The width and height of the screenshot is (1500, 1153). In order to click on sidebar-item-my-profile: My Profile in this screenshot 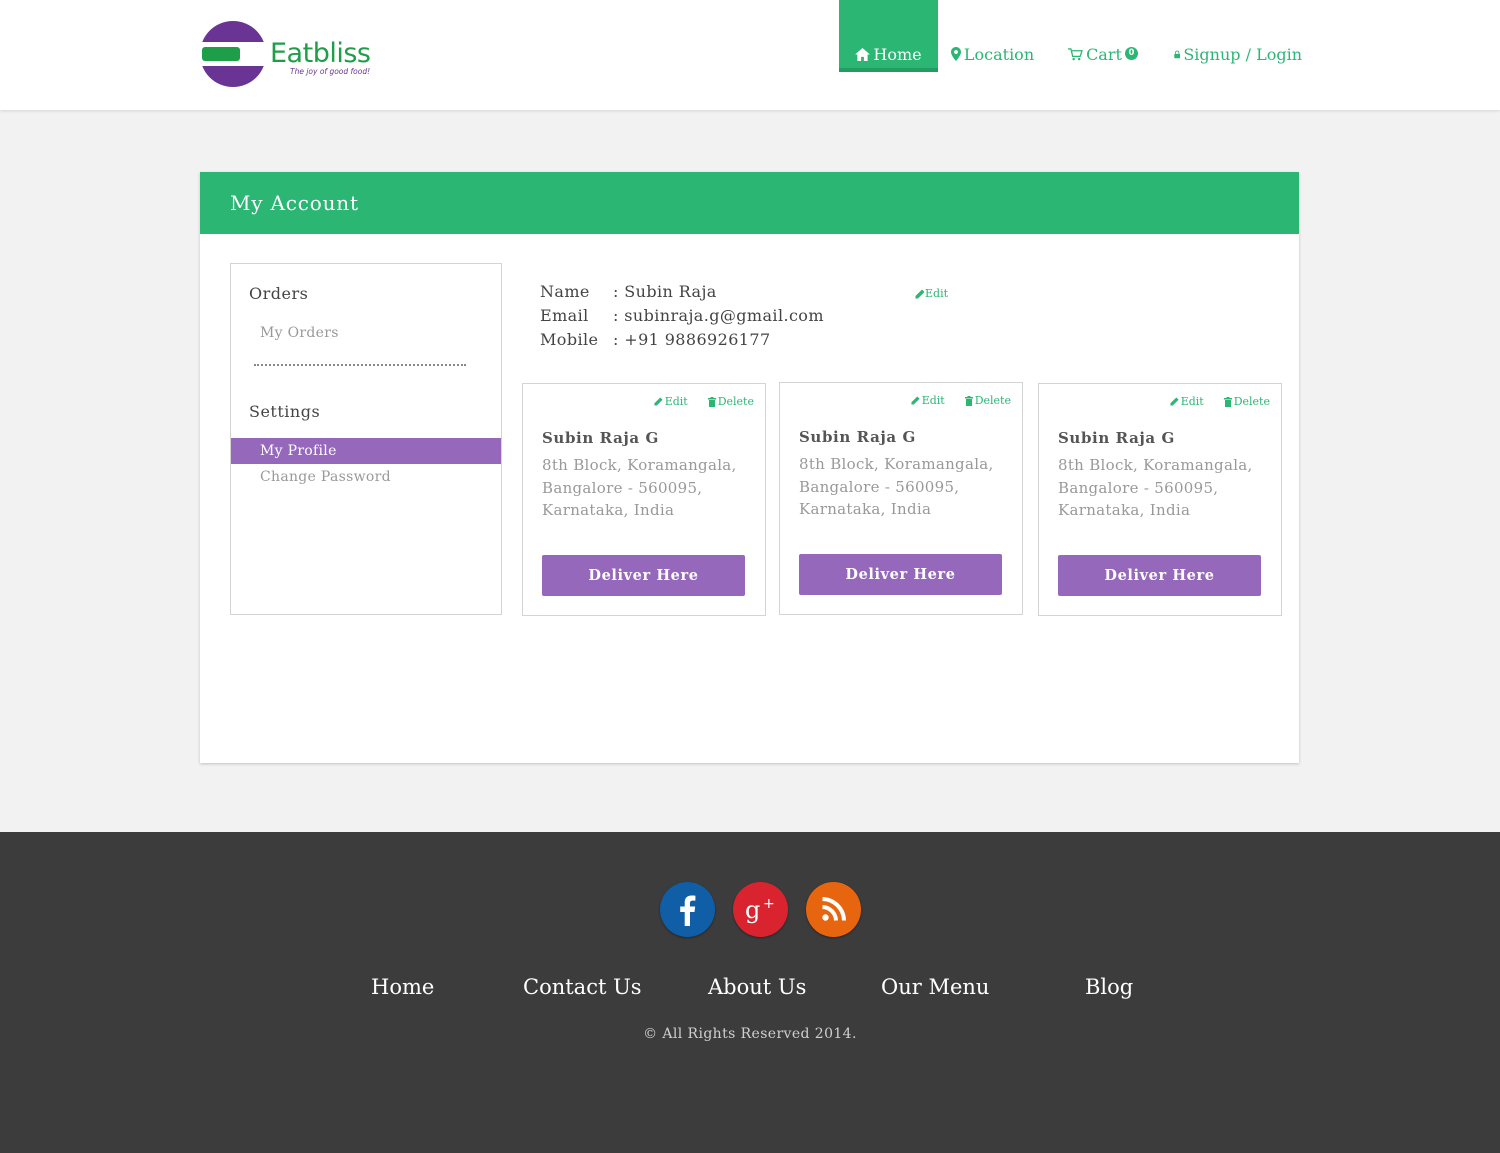, I will do `click(366, 451)`.